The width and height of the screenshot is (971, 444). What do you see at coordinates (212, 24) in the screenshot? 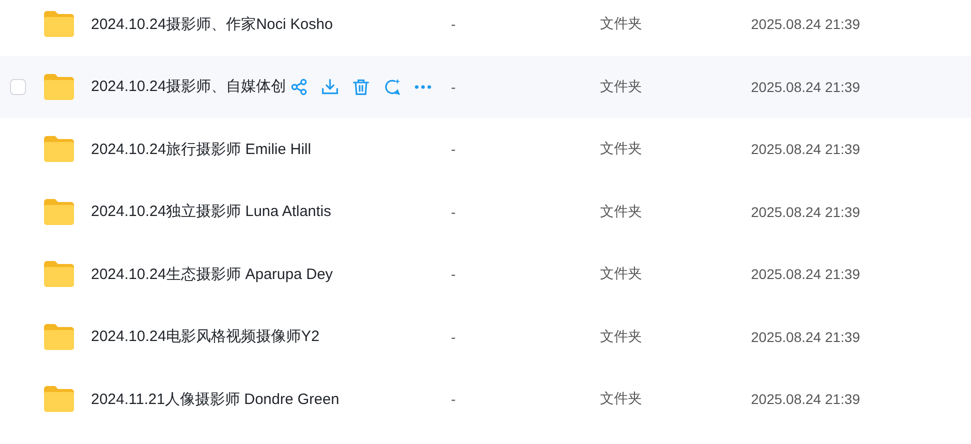
I see `file-name: 2024.10.24摄影师、作家Noci Kosho` at bounding box center [212, 24].